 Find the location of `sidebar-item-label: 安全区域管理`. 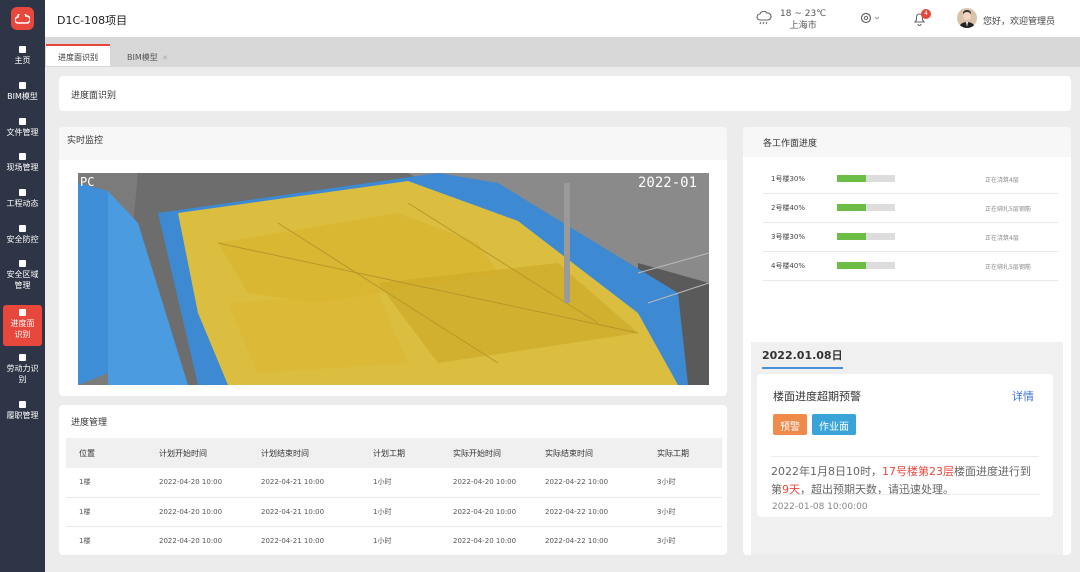

sidebar-item-label: 安全区域管理 is located at coordinates (22, 280).